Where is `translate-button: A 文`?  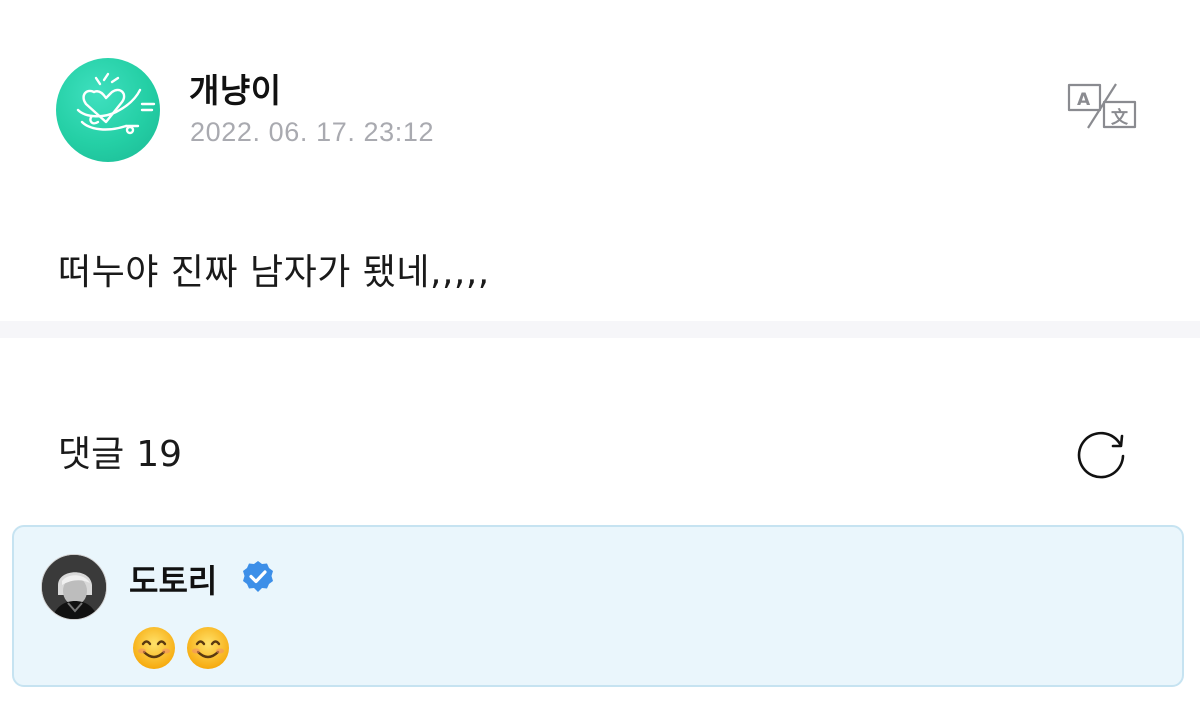 translate-button: A 文 is located at coordinates (1102, 106).